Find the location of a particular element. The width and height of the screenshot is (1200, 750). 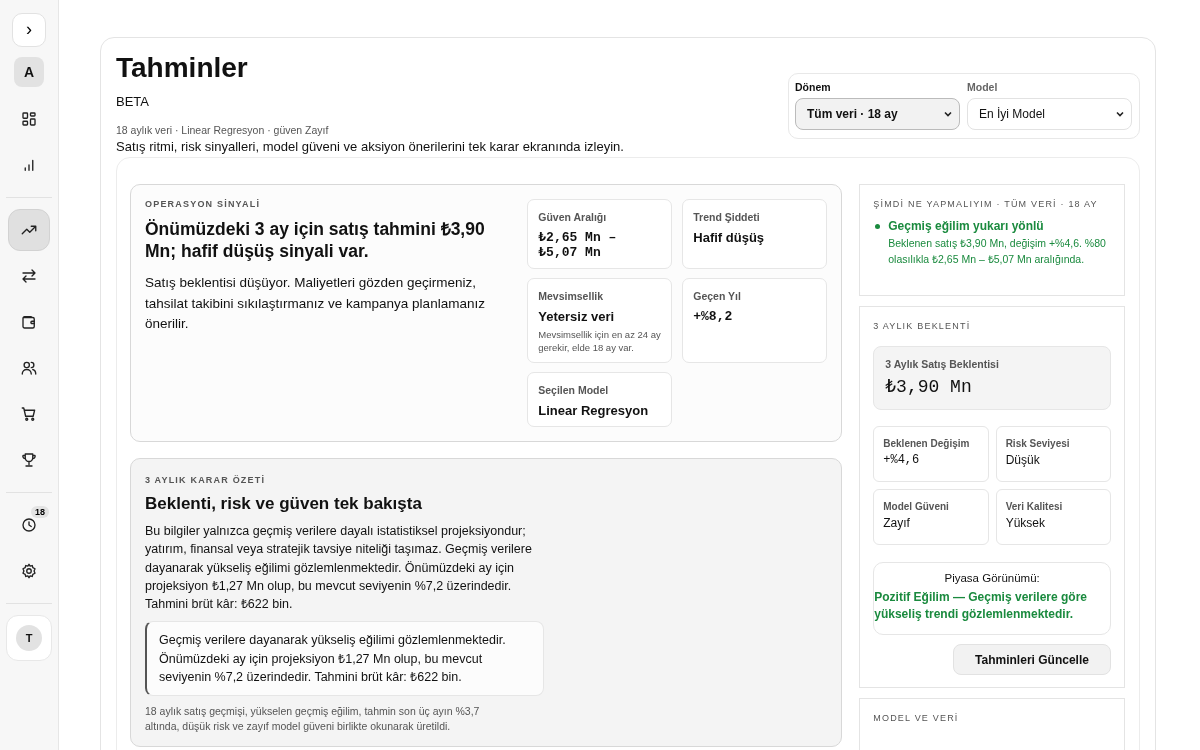

section-eyebrow: MODEL VE VERİ is located at coordinates (916, 718).